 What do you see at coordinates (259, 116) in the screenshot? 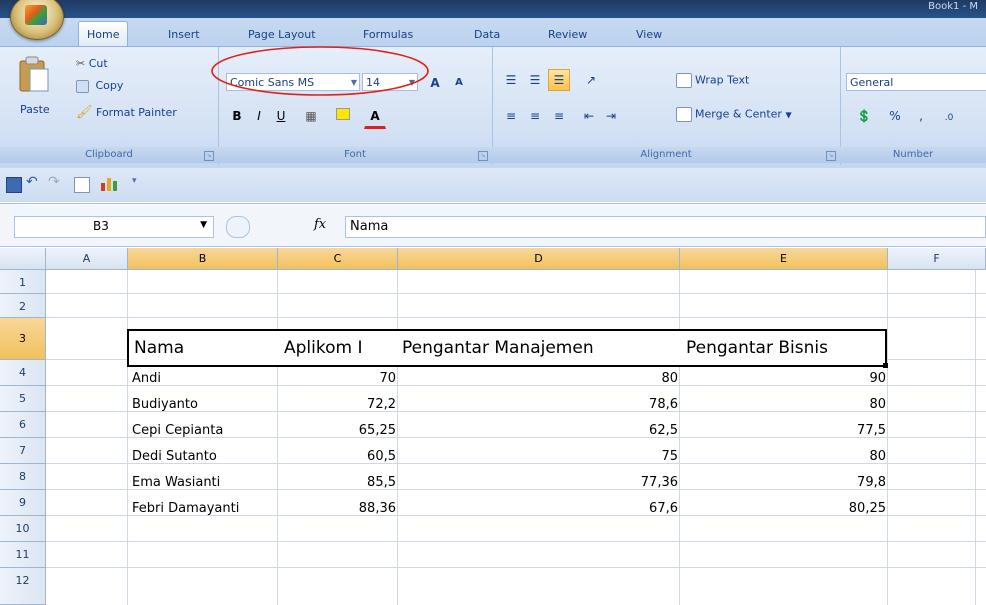
I see `italic-button: I` at bounding box center [259, 116].